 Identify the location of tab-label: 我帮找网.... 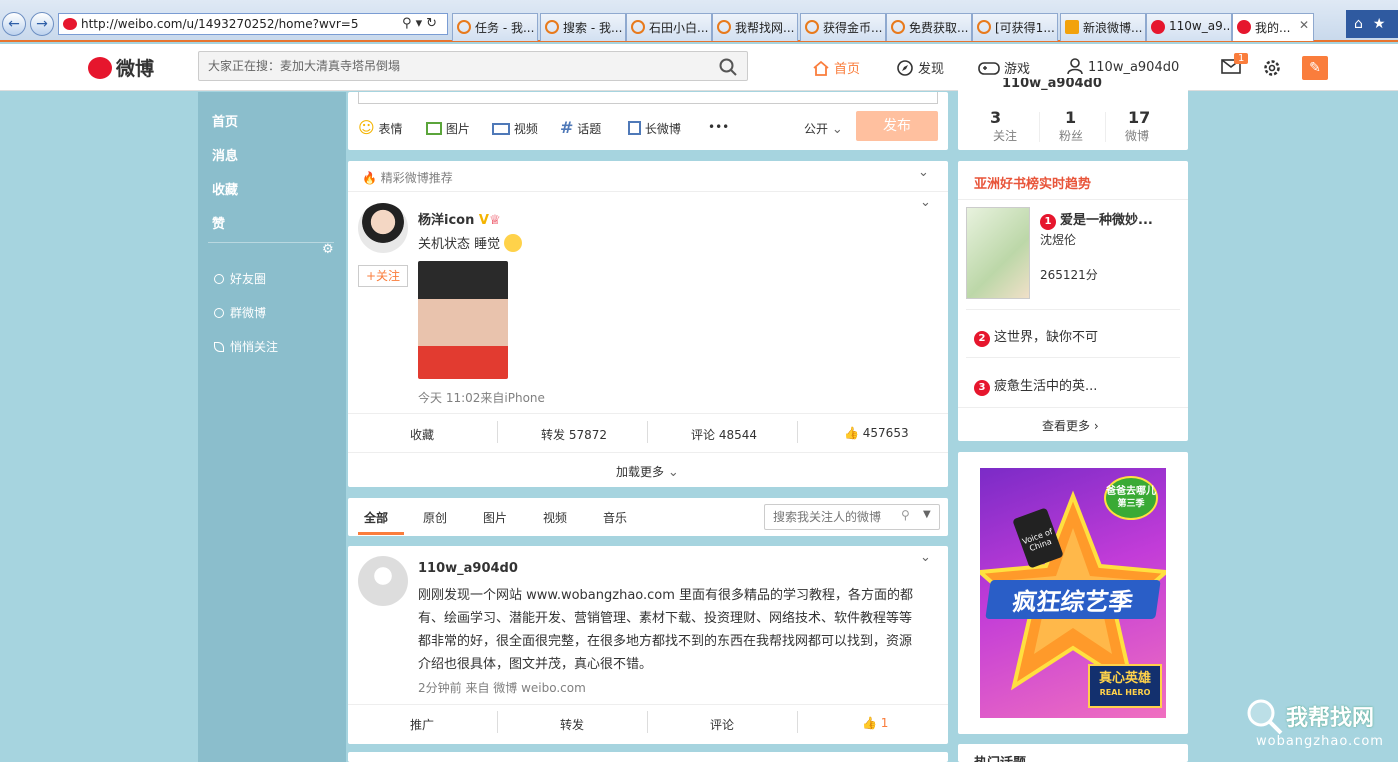
(765, 28).